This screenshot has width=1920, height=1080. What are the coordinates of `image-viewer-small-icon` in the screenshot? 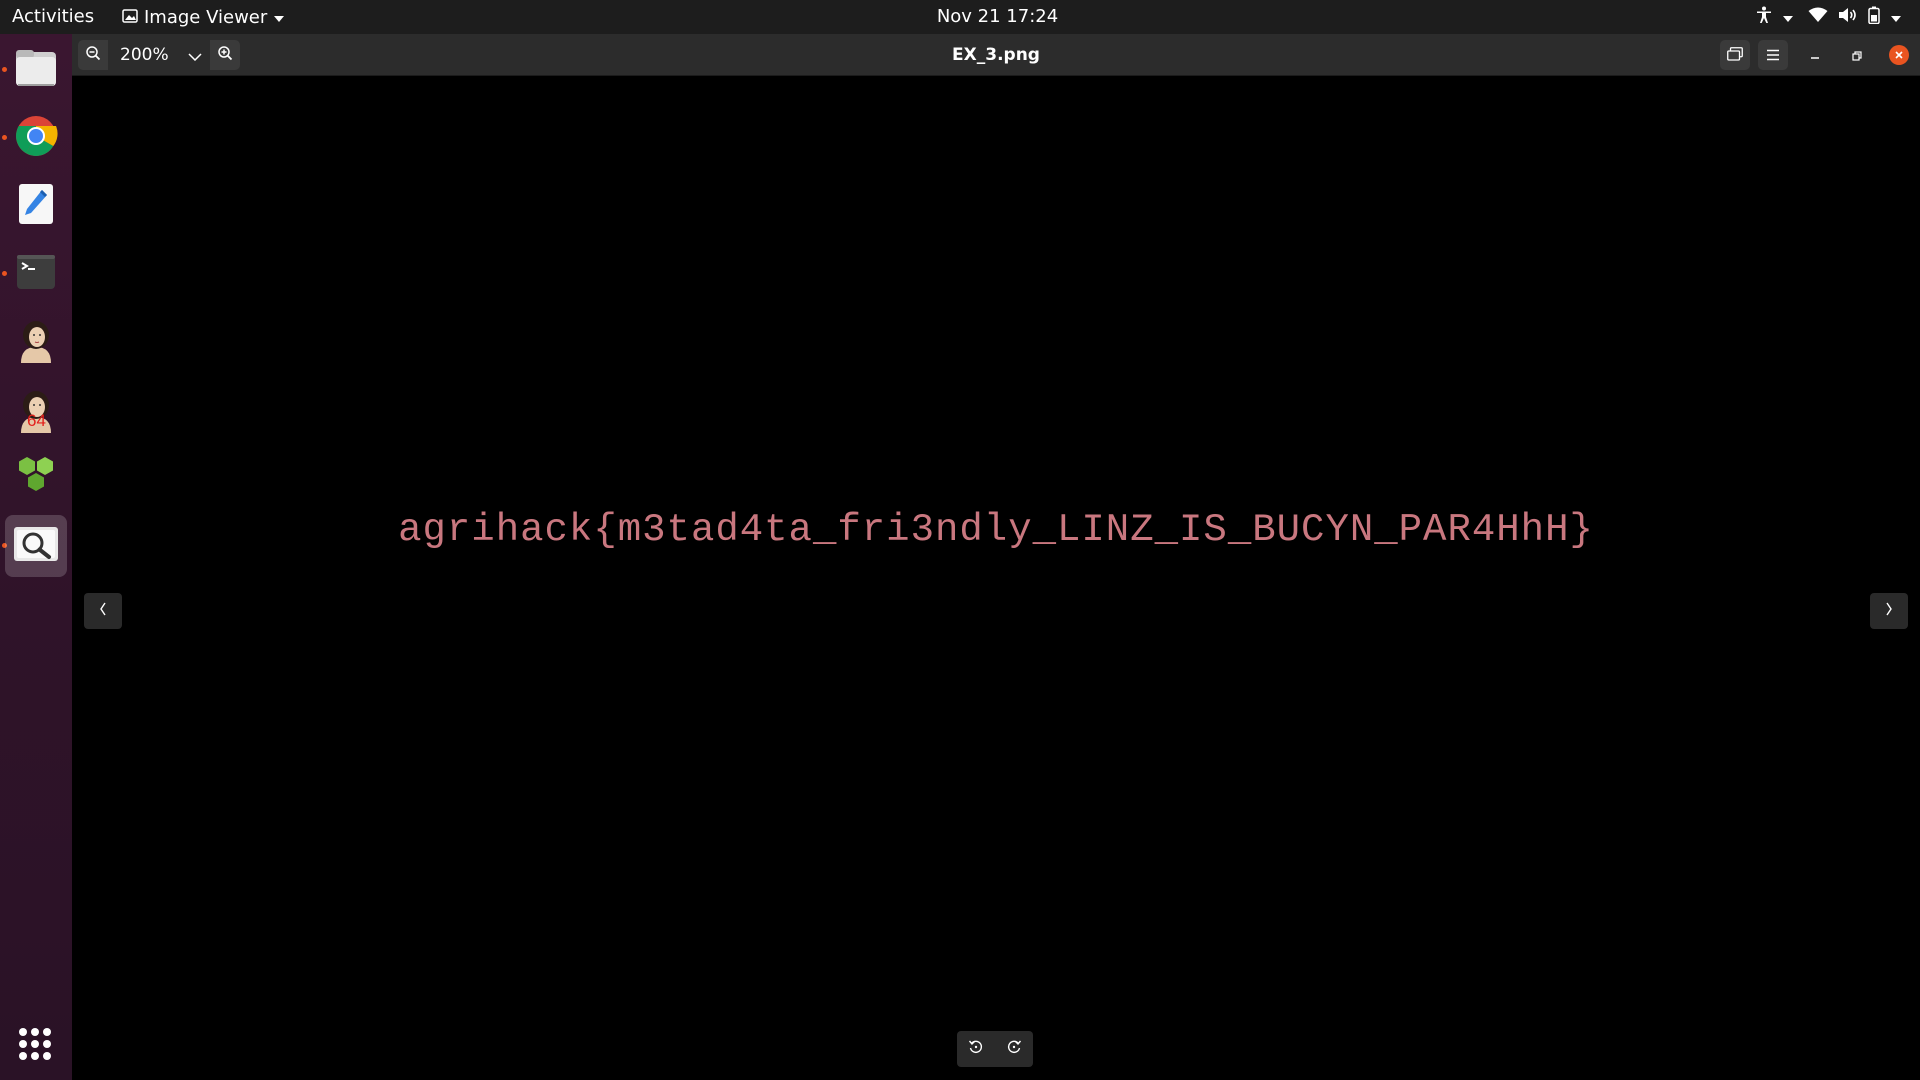 It's located at (130, 17).